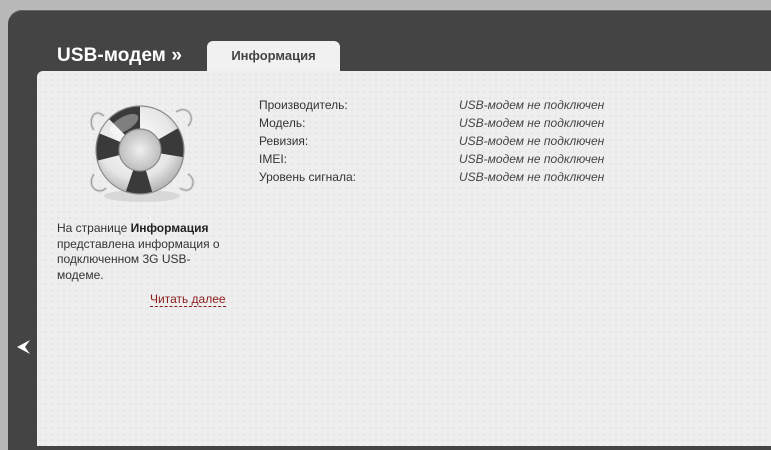  Describe the element at coordinates (431, 123) in the screenshot. I see `table-row: Модель: USB-модем не подключен` at that location.